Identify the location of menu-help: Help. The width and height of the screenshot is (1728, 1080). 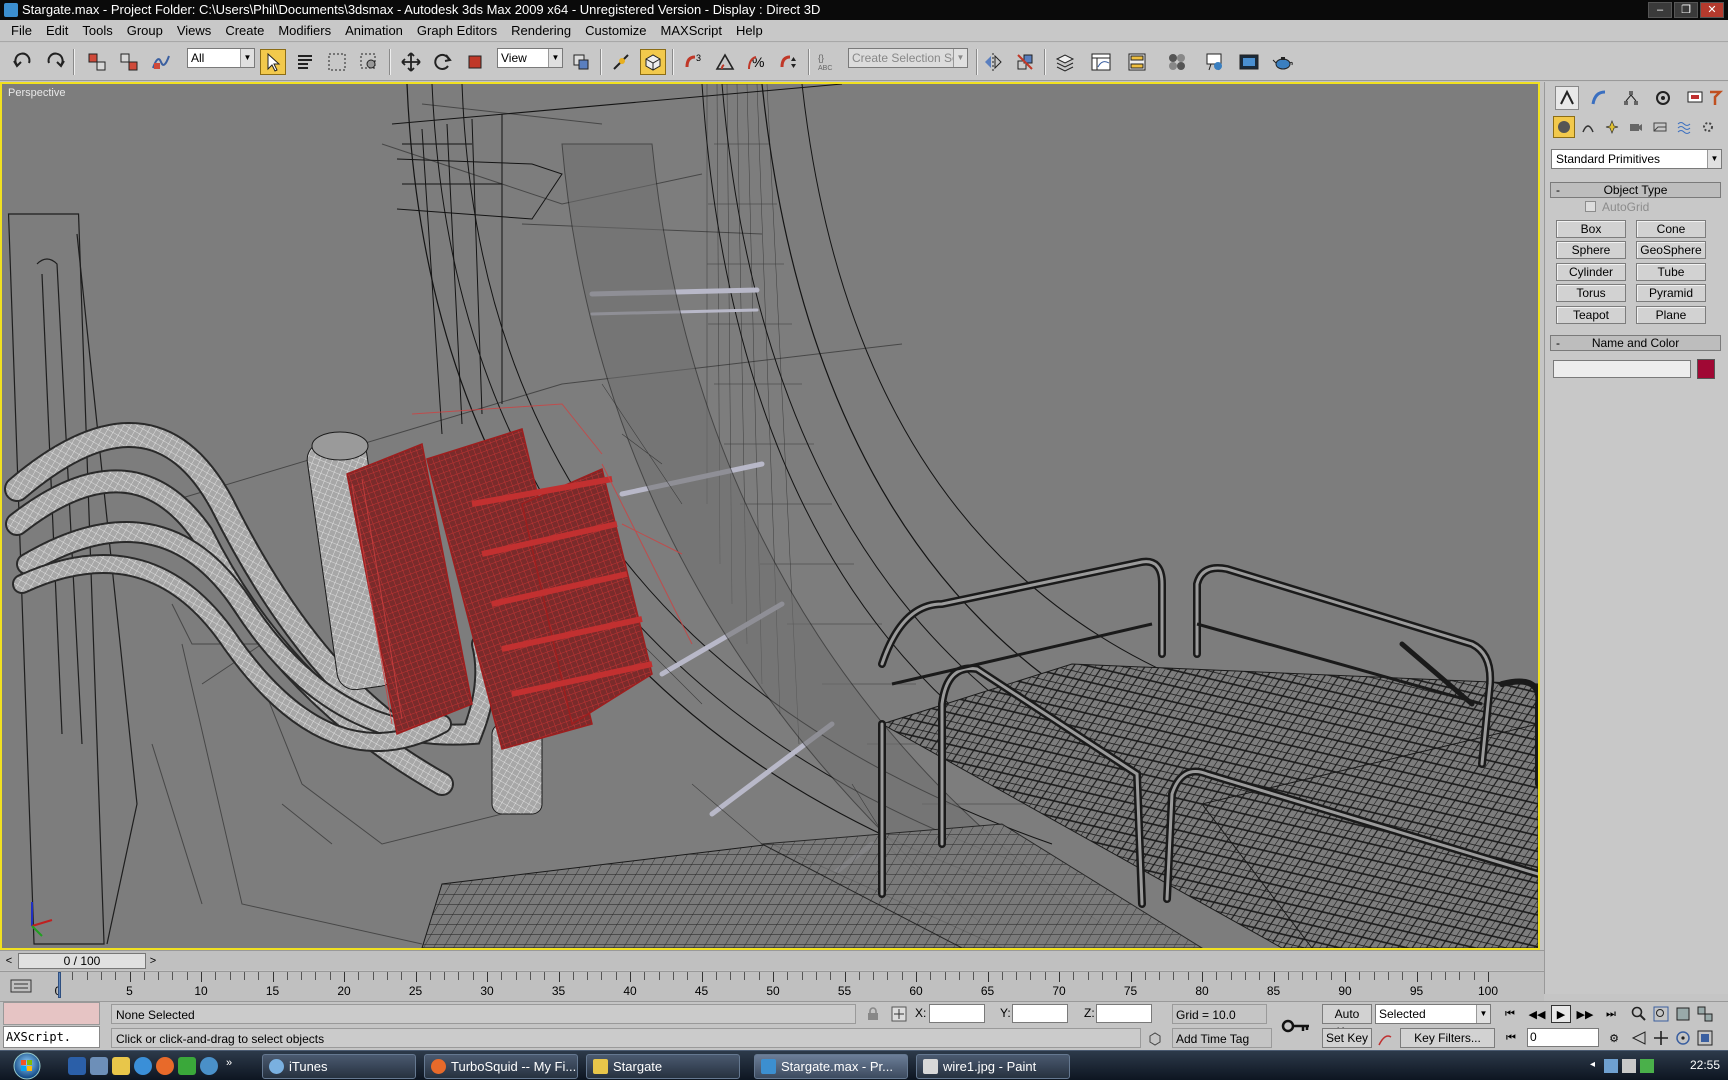
(749, 31).